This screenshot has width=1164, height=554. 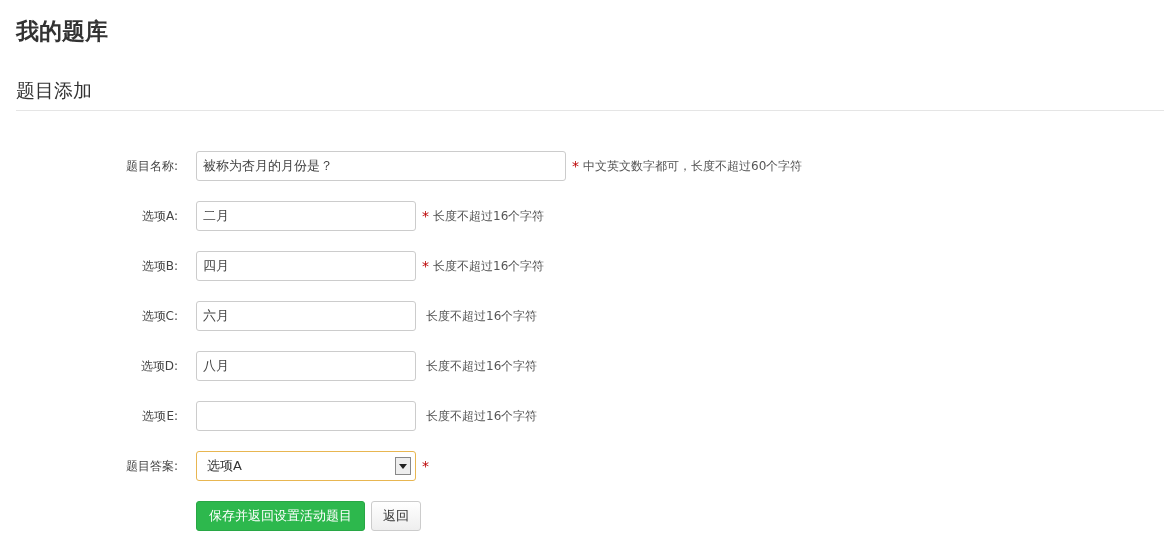 I want to click on input-field: 六月, so click(x=306, y=316).